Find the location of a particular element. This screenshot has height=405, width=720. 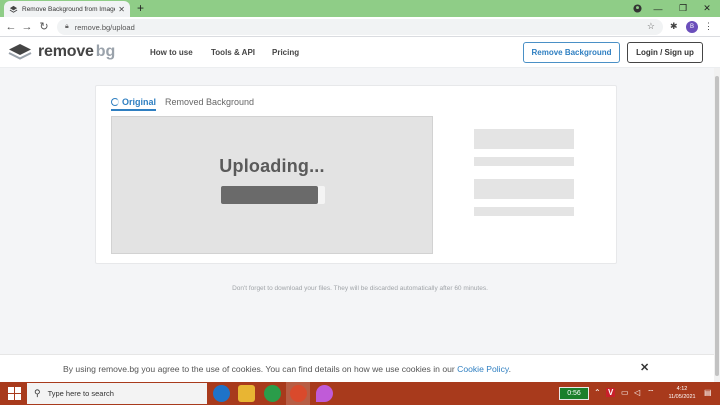

antivirus-tray-icon: V is located at coordinates (611, 392).